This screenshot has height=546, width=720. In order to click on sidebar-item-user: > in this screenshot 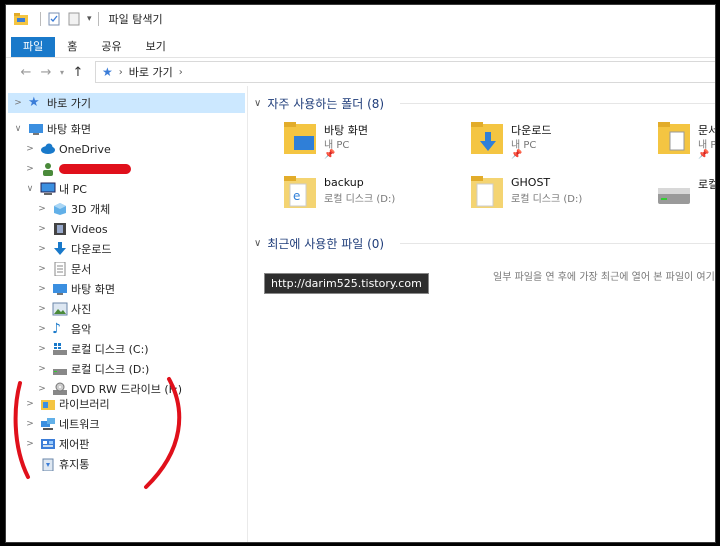, I will do `click(77, 169)`.